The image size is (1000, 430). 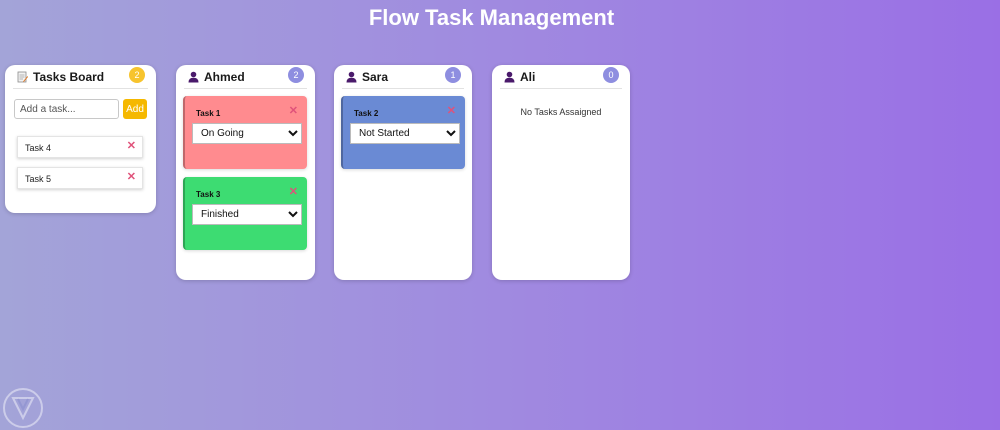 What do you see at coordinates (375, 77) in the screenshot?
I see `member-name: Sara` at bounding box center [375, 77].